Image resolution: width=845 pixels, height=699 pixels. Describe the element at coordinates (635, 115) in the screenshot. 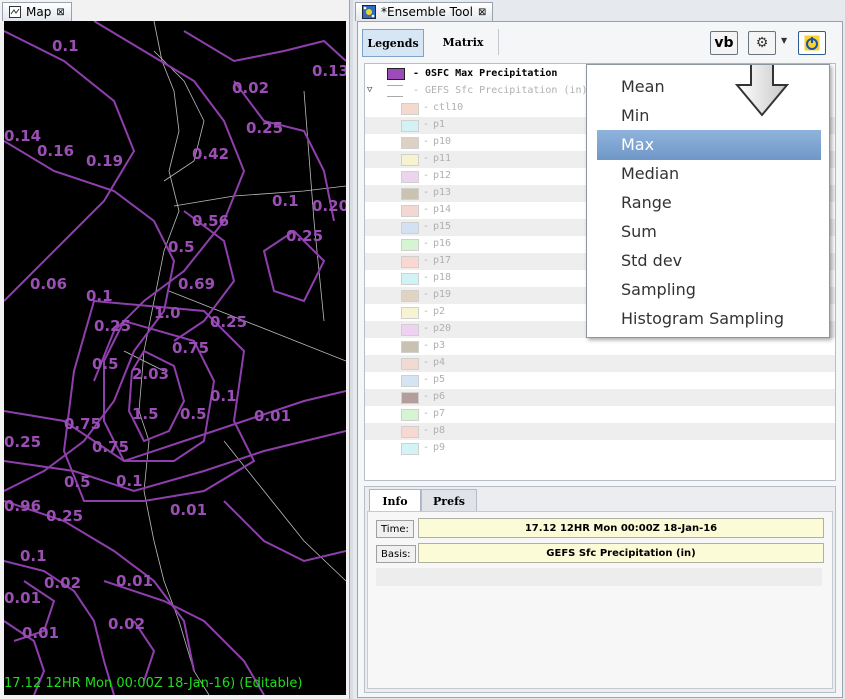

I see `menu-item-min: Min` at that location.